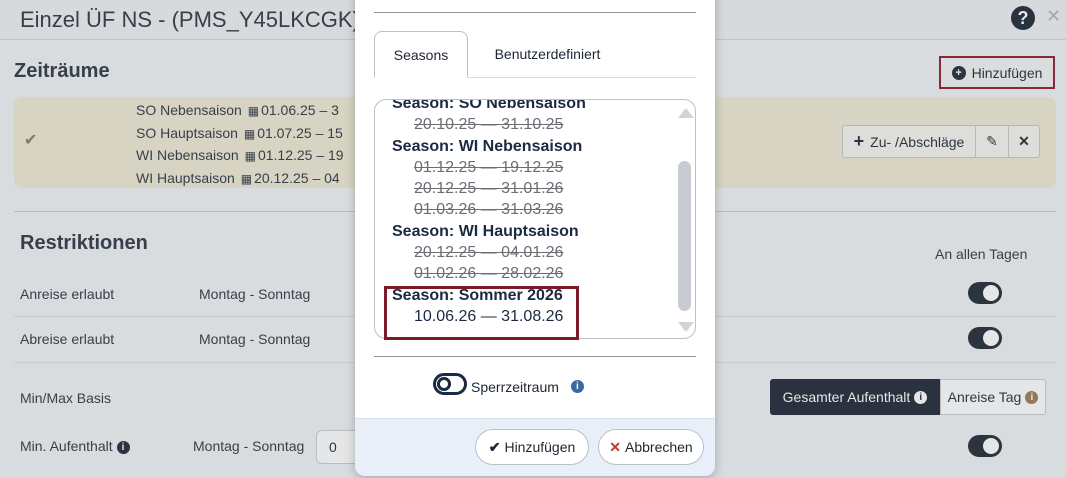 The height and width of the screenshot is (478, 1066). What do you see at coordinates (532, 188) in the screenshot?
I see `season-range-option: 20.12.25 — 31.01.26` at bounding box center [532, 188].